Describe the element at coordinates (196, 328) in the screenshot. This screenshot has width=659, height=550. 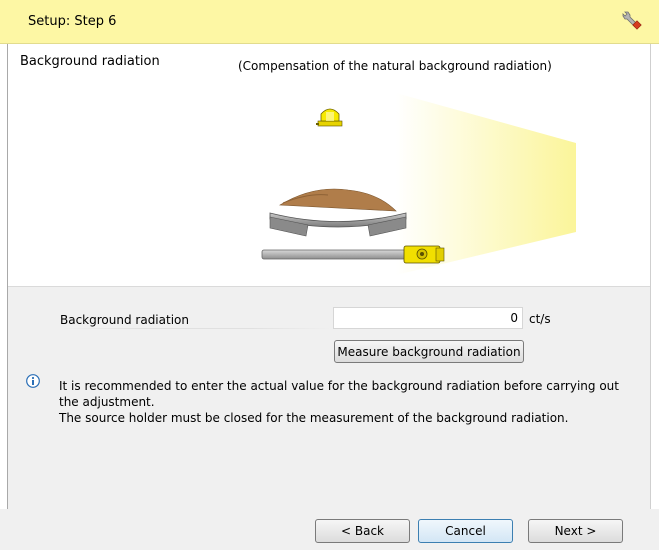
I see `label-underline` at that location.